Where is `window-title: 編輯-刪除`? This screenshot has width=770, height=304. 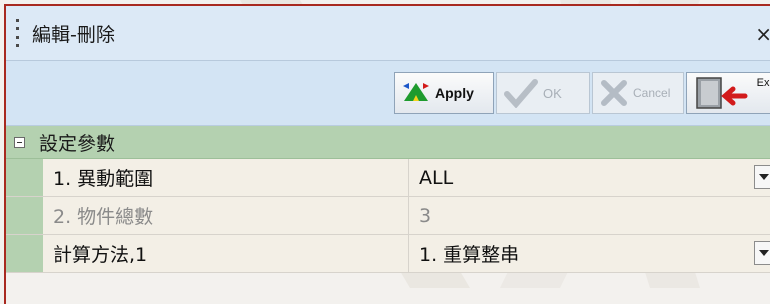 window-title: 編輯-刪除 is located at coordinates (73, 34).